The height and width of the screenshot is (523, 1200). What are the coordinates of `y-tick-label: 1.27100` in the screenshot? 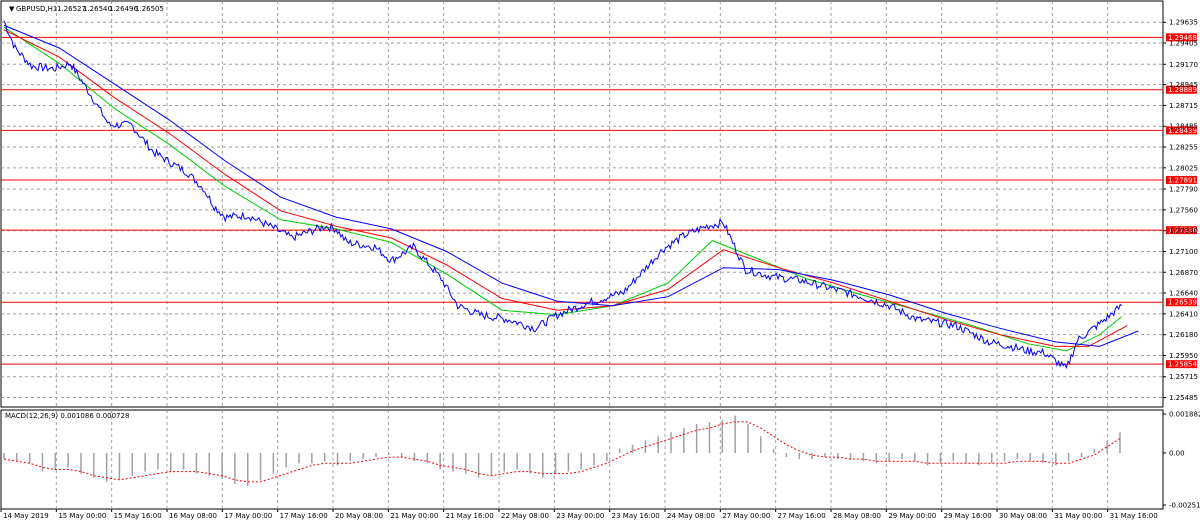 It's located at (1183, 252).